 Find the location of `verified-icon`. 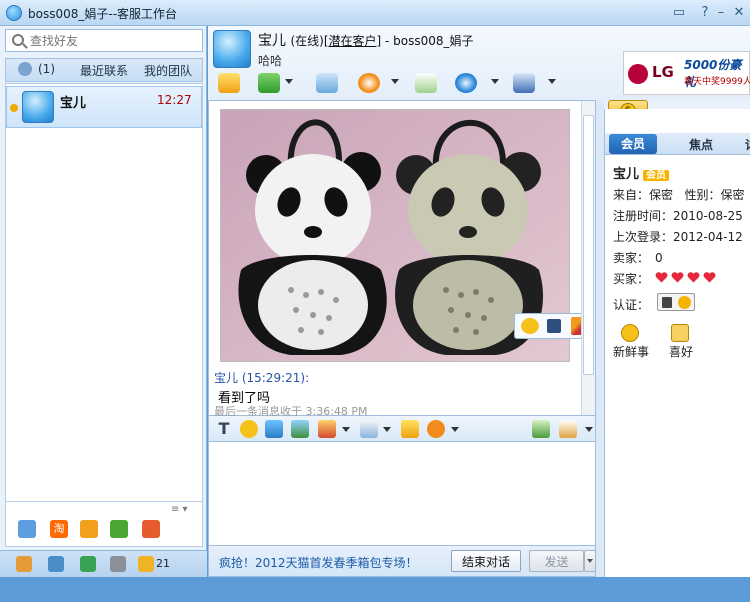

verified-icon is located at coordinates (684, 302).